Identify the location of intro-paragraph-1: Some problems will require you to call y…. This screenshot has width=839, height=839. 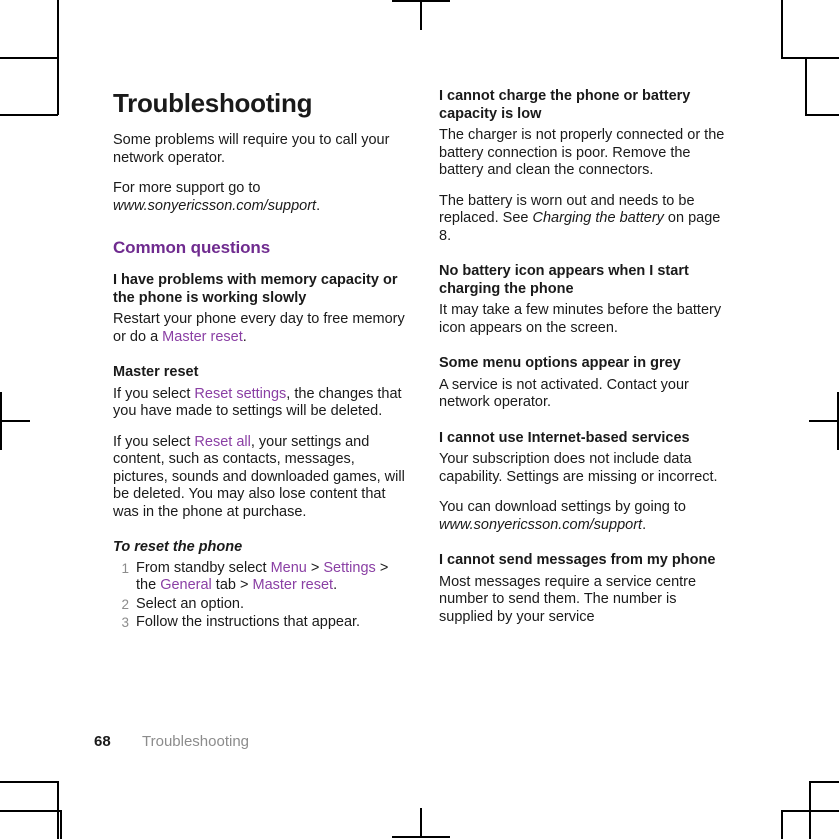
(251, 149).